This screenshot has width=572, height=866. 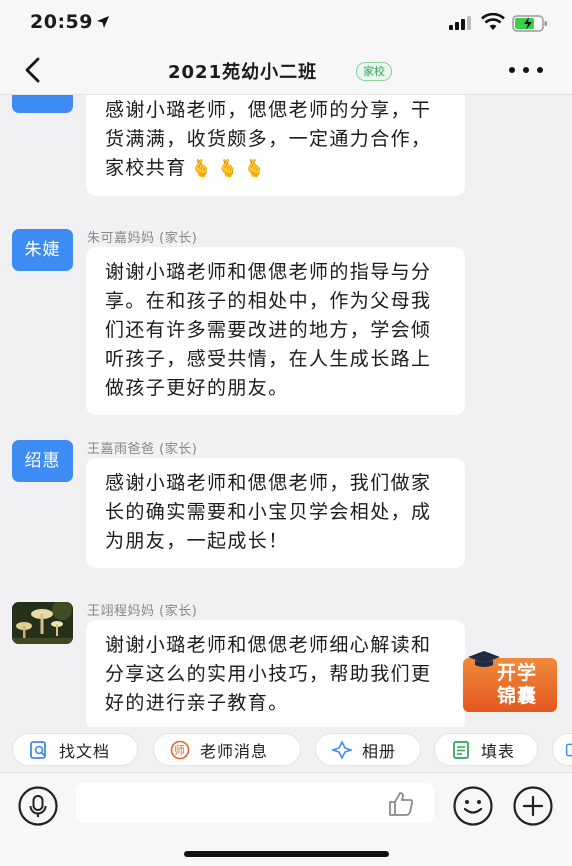 I want to click on sender-avatar: 朱婕, so click(x=42, y=250).